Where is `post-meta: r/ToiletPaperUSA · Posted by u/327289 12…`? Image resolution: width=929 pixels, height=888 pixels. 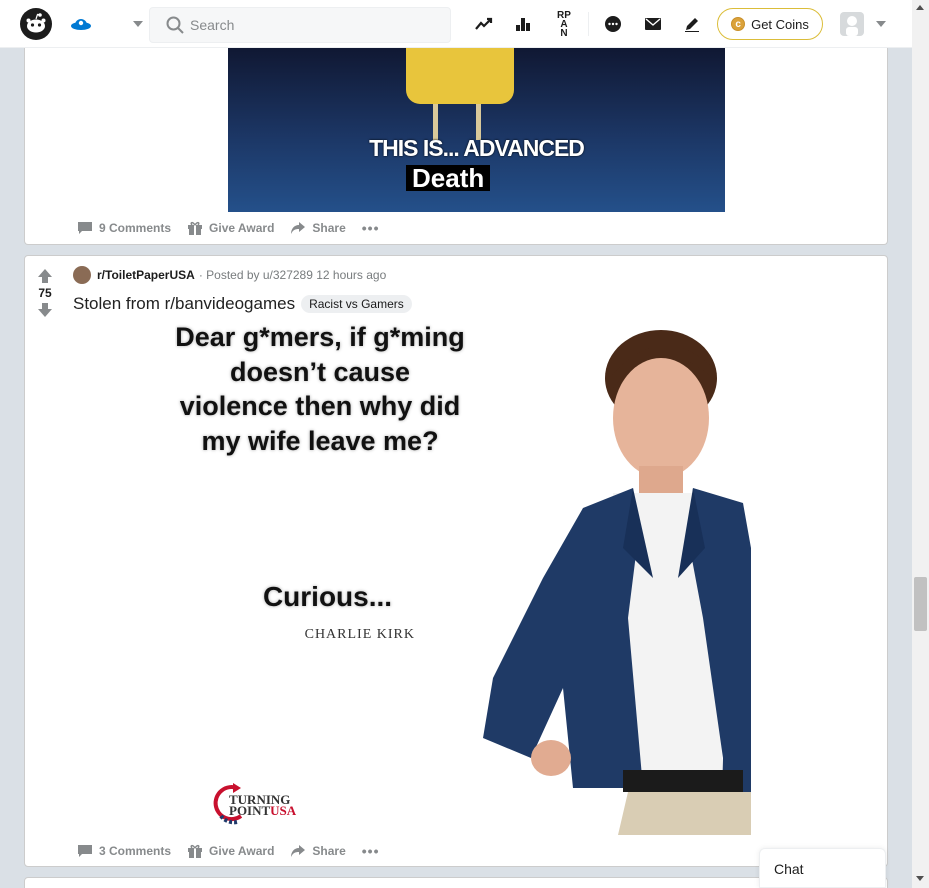
post-meta: r/ToiletPaperUSA · Posted by u/327289 12… is located at coordinates (229, 275).